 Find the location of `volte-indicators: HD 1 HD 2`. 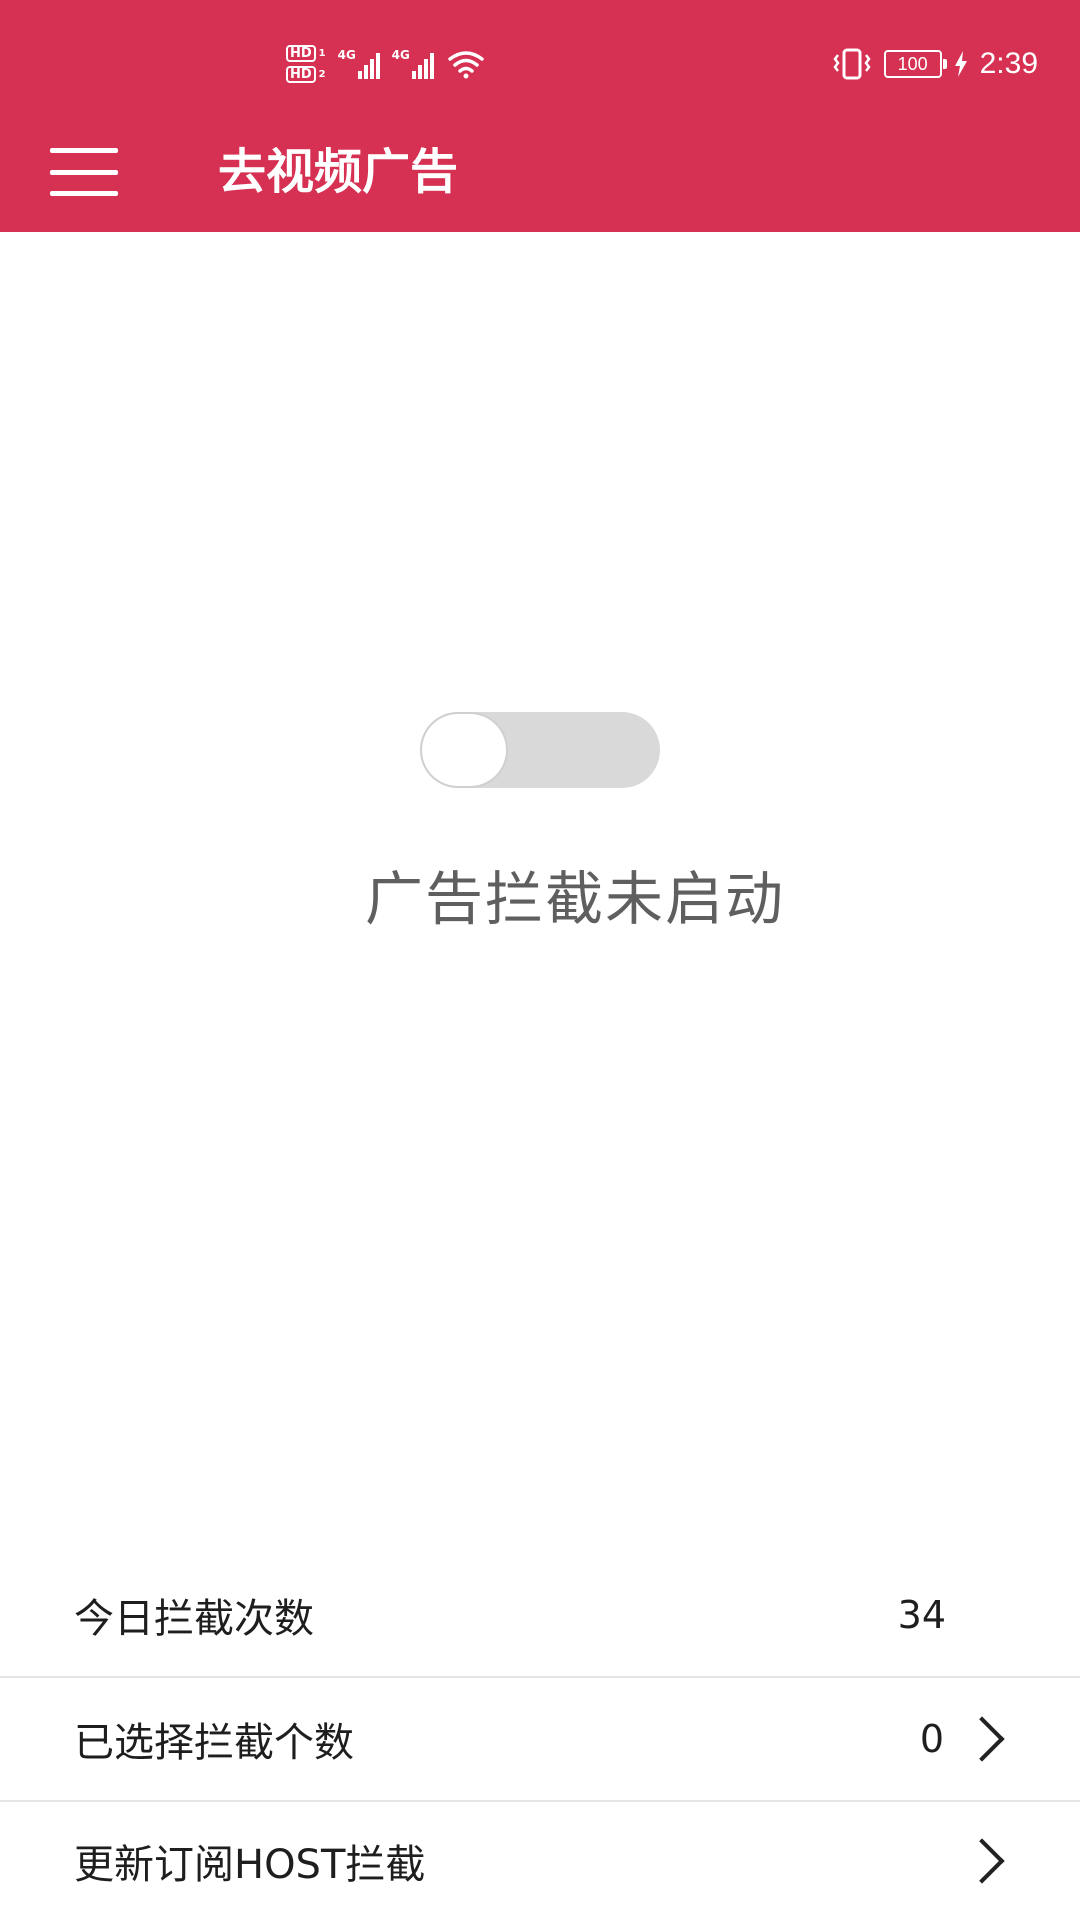

volte-indicators: HD 1 HD 2 is located at coordinates (306, 64).